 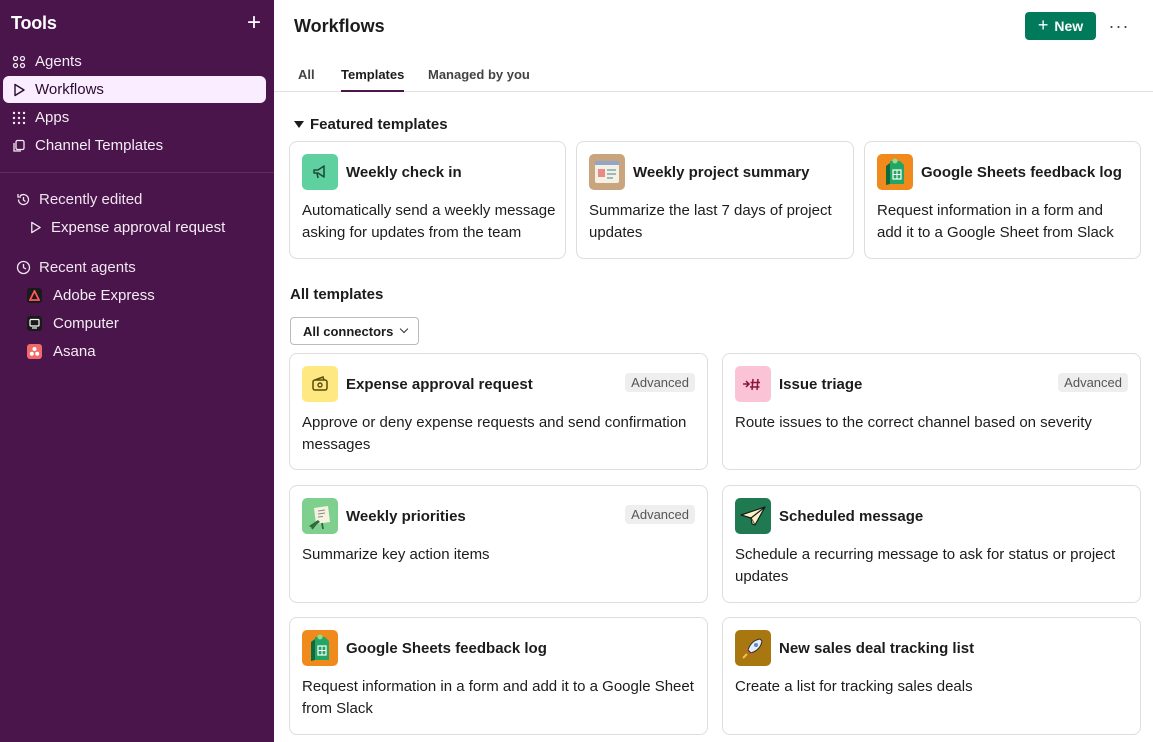 I want to click on card-title: Weekly check in, so click(x=404, y=172).